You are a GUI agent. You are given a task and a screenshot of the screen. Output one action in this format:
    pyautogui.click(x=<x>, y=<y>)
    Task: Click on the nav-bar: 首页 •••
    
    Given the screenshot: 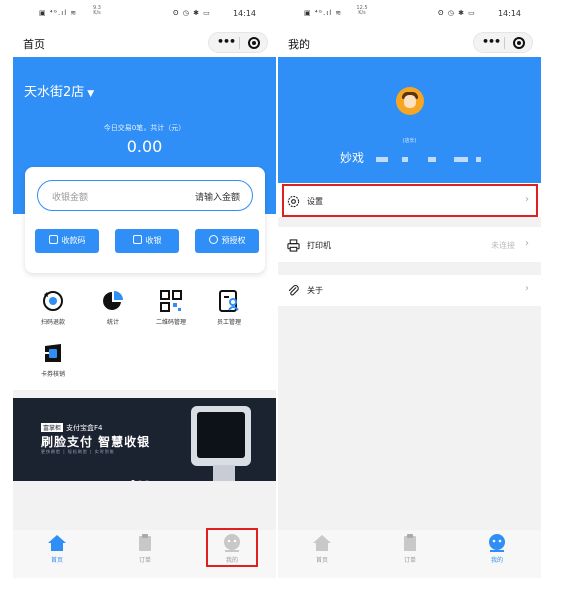 What is the action you would take?
    pyautogui.click(x=144, y=42)
    